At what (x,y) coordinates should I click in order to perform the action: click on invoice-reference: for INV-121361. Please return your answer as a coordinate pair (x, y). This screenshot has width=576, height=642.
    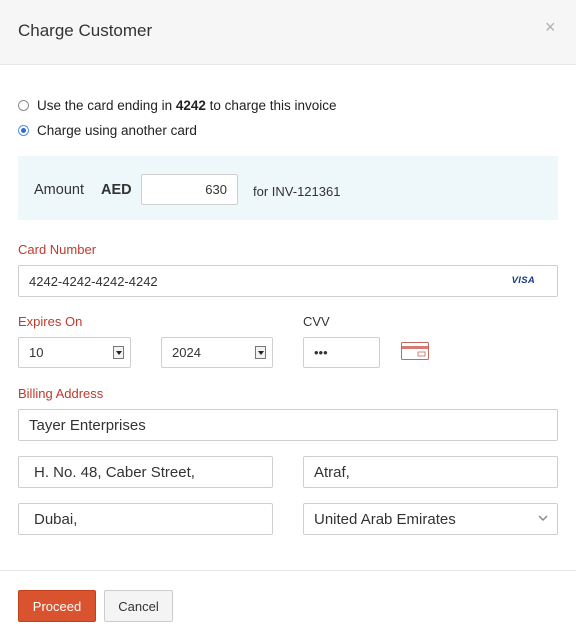
    Looking at the image, I should click on (297, 191).